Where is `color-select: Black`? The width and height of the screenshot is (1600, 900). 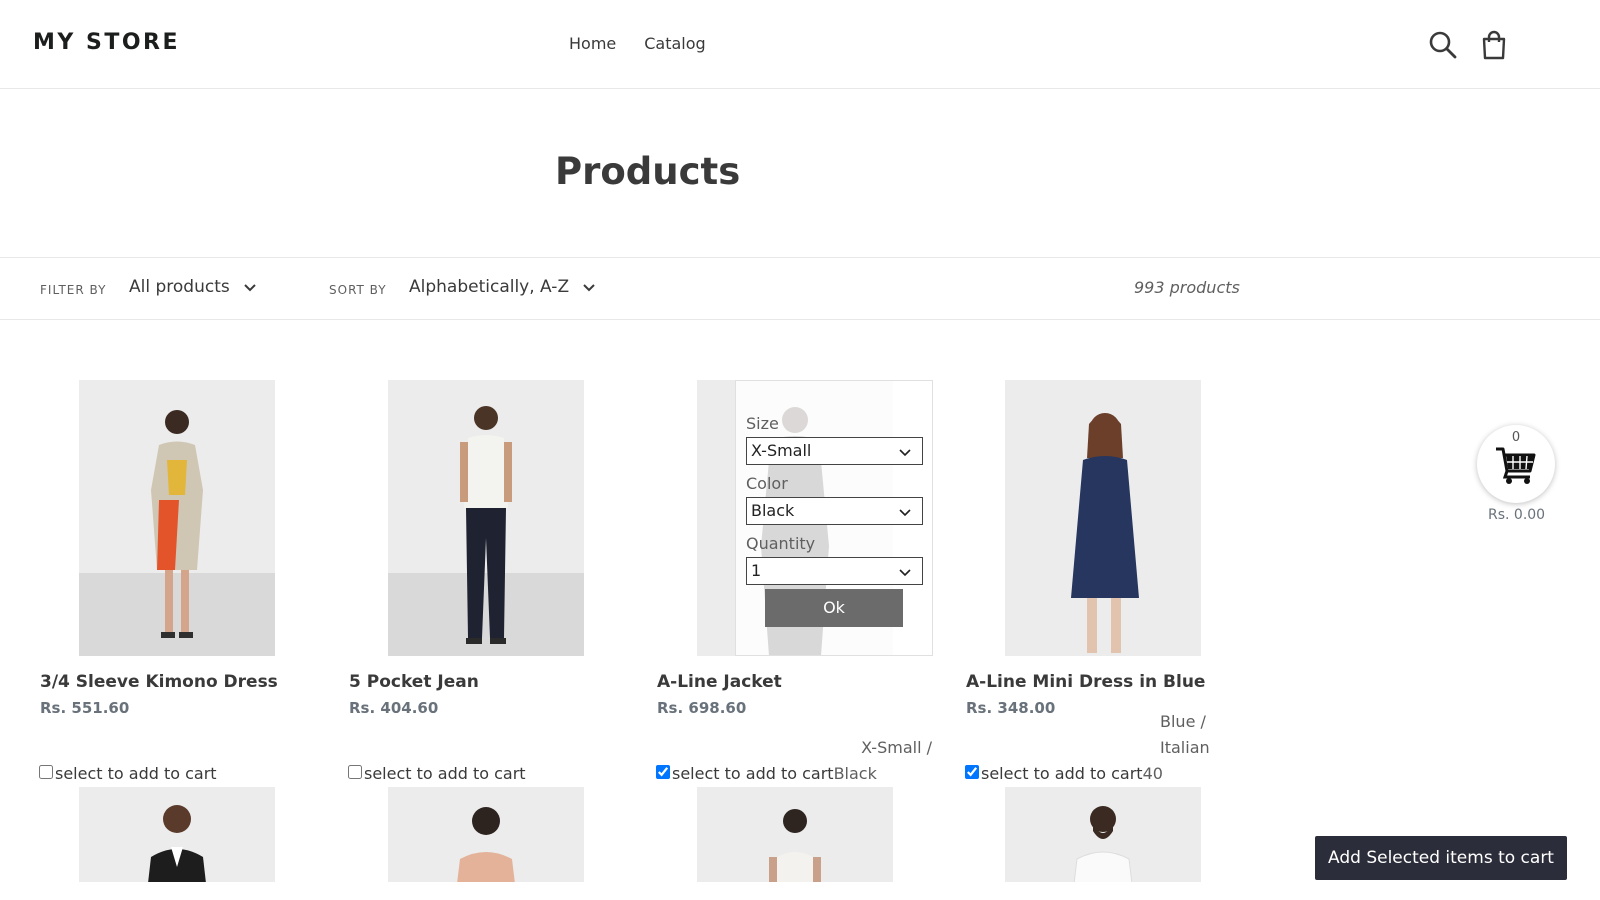
color-select: Black is located at coordinates (834, 511).